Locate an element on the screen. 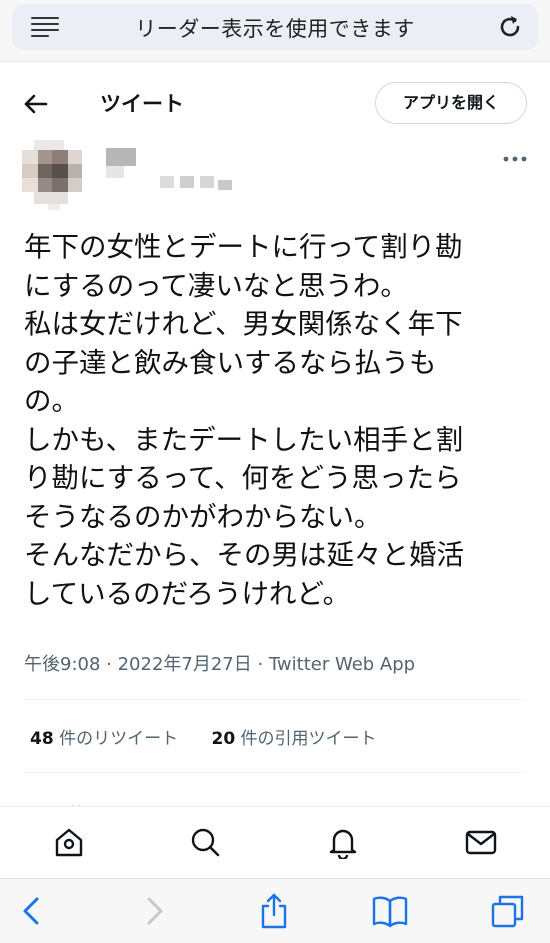  tweet-line: にするのって凄いなと思うわ。 is located at coordinates (216, 285).